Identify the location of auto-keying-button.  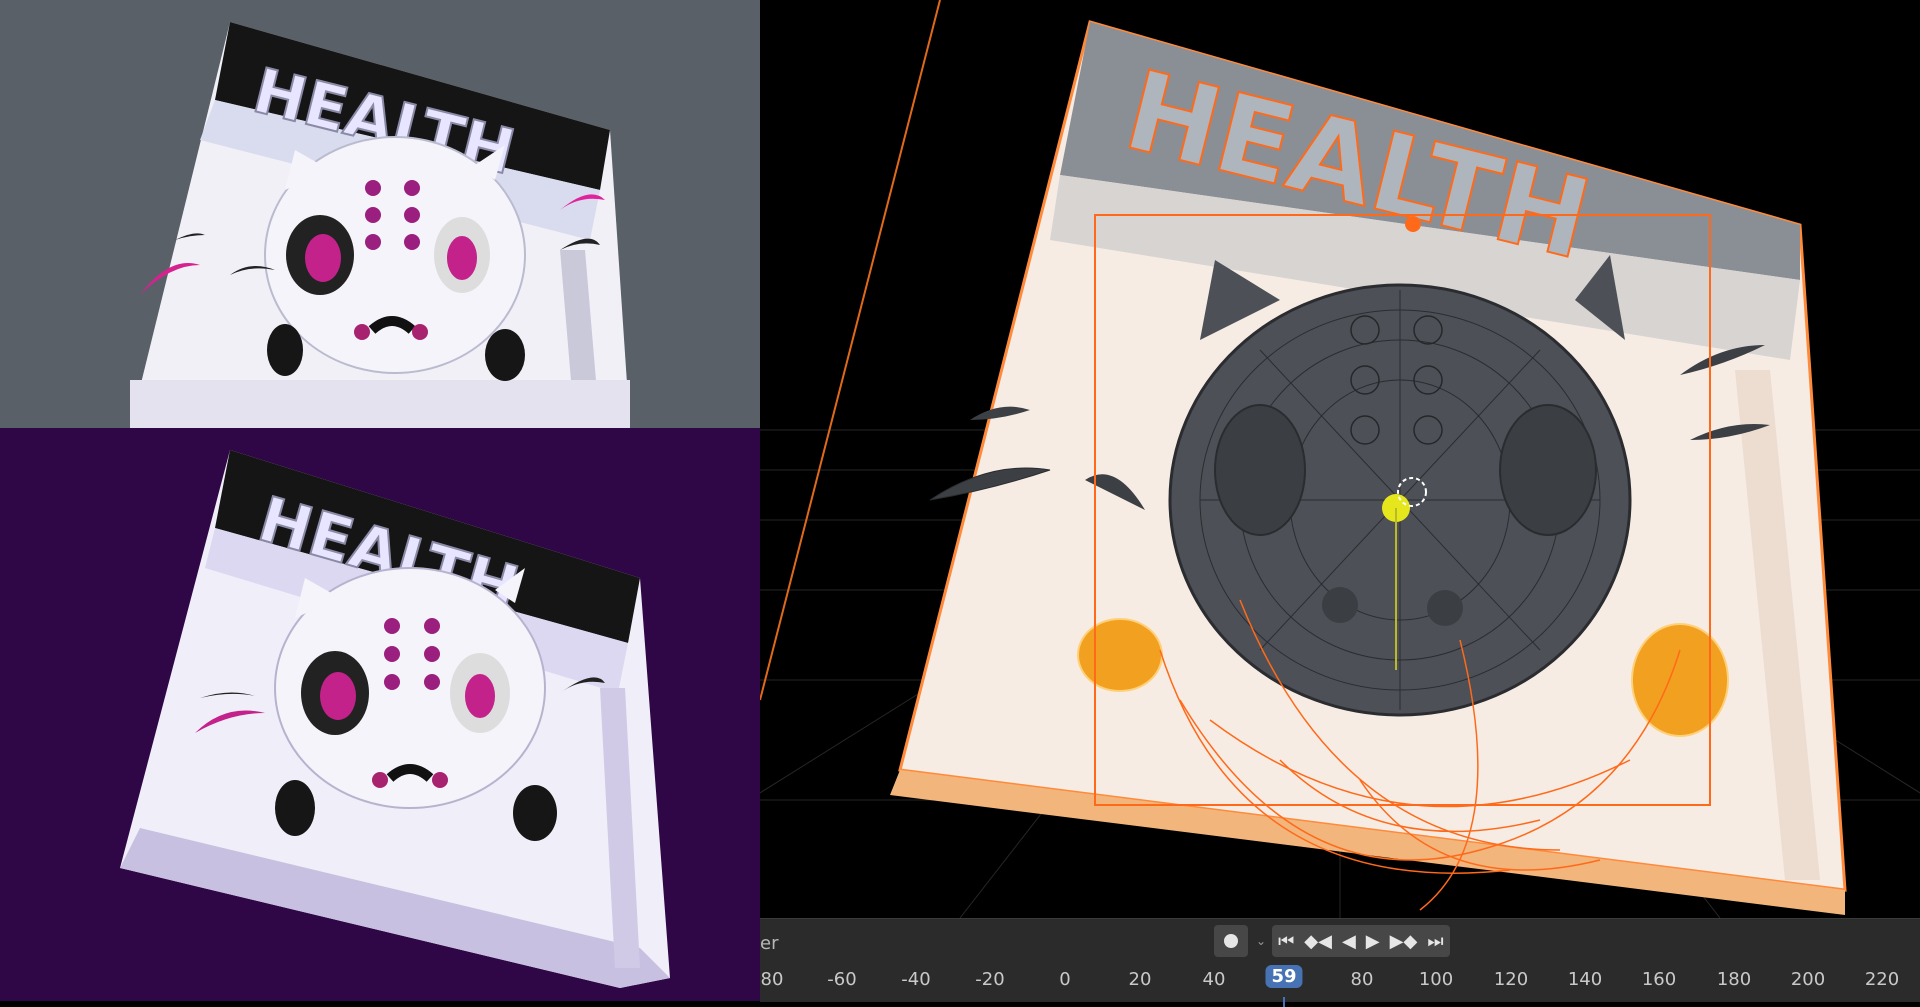
(1231, 941).